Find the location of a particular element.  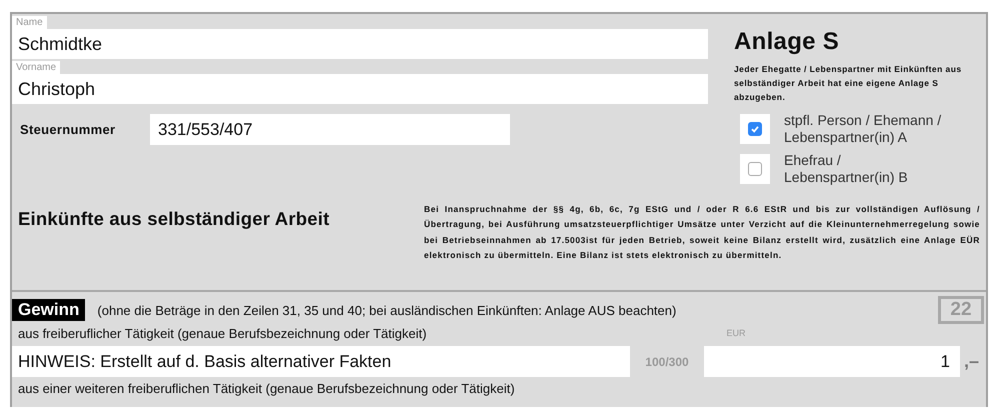

checkbox-label: stpfl. Person / Ehemann / Lebenspartner(in) A is located at coordinates (863, 129).